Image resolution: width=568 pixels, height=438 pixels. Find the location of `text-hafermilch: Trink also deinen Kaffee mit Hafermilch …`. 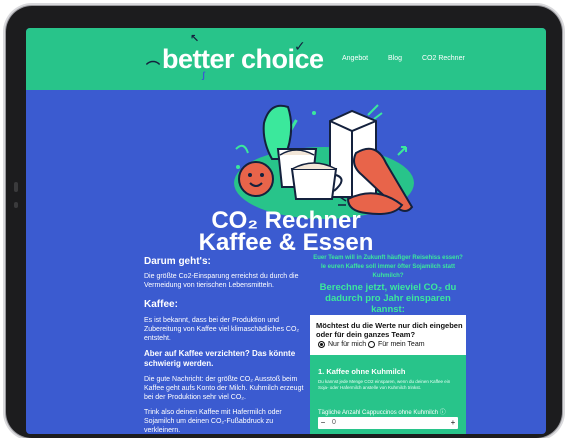

text-hafermilch: Trink also deinen Kaffee mit Hafermilch … is located at coordinates (213, 421).